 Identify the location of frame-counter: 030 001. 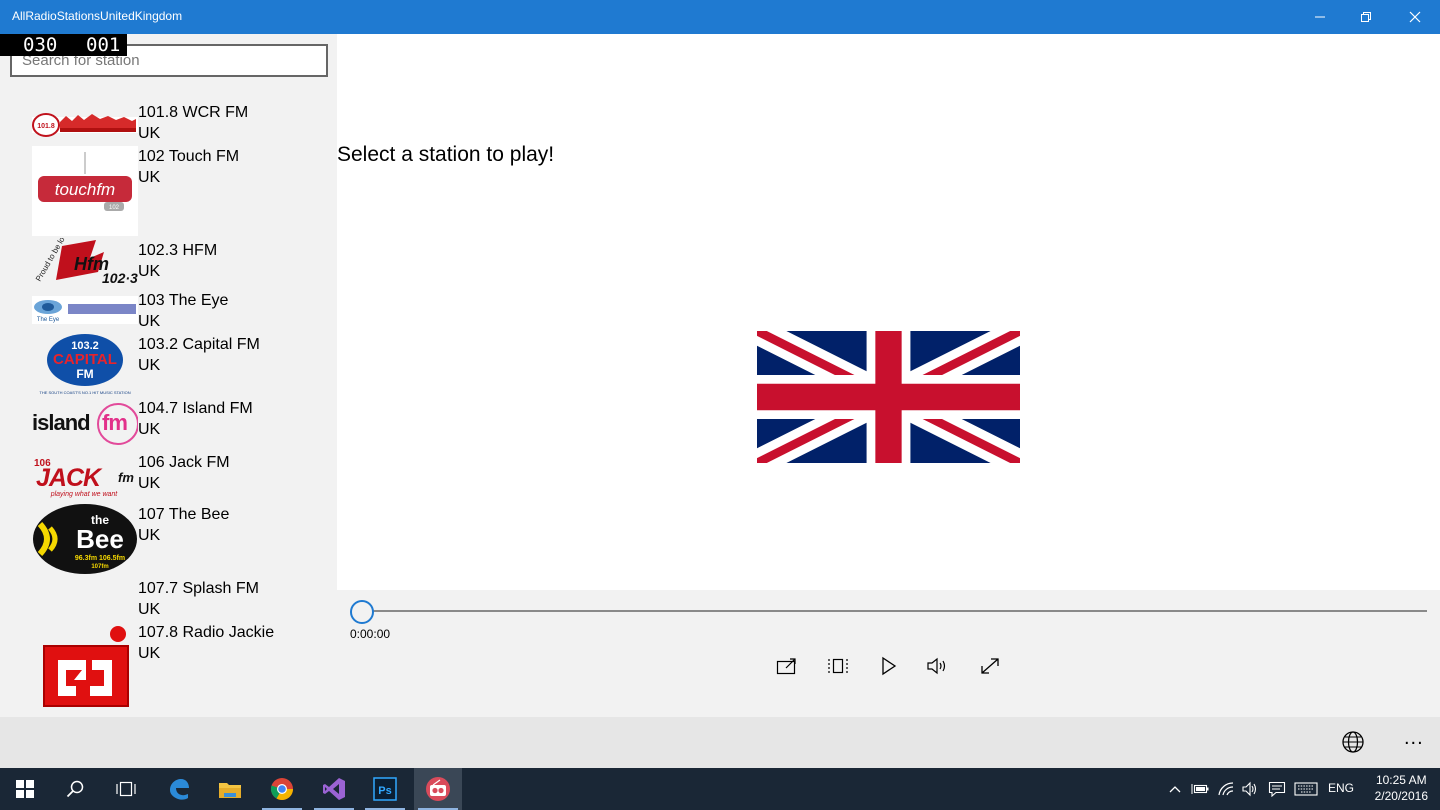
(63, 45).